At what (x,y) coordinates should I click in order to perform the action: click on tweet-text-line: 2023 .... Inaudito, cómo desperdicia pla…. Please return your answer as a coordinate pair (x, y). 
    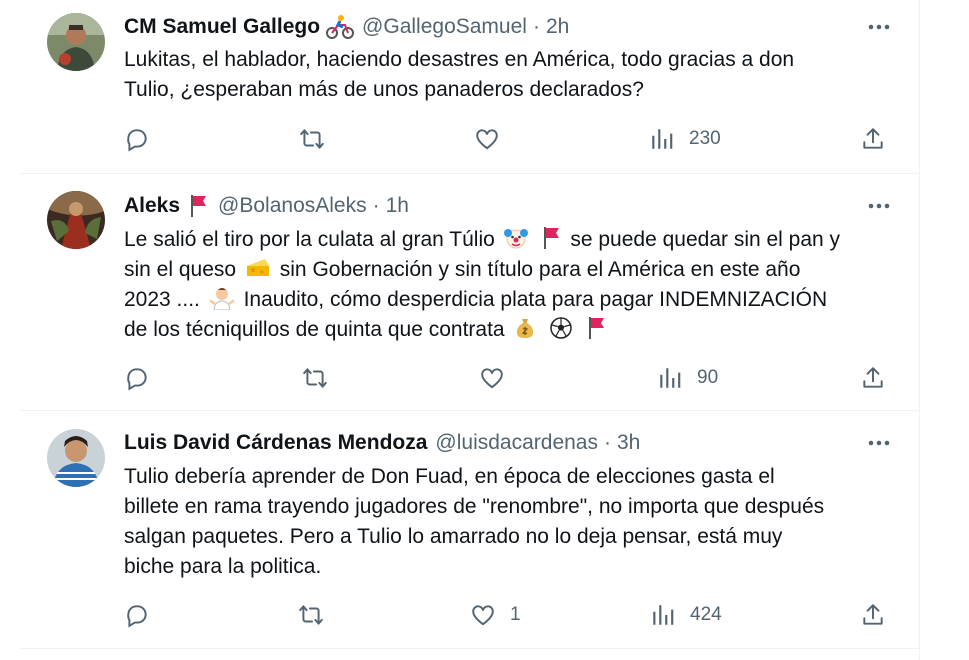
    Looking at the image, I should click on (514, 300).